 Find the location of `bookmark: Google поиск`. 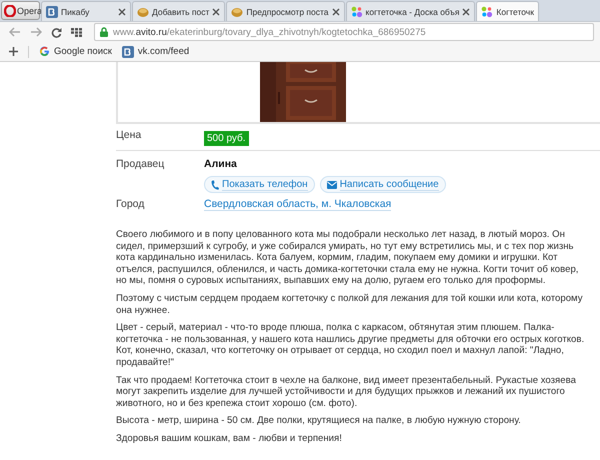

bookmark: Google поиск is located at coordinates (75, 51).